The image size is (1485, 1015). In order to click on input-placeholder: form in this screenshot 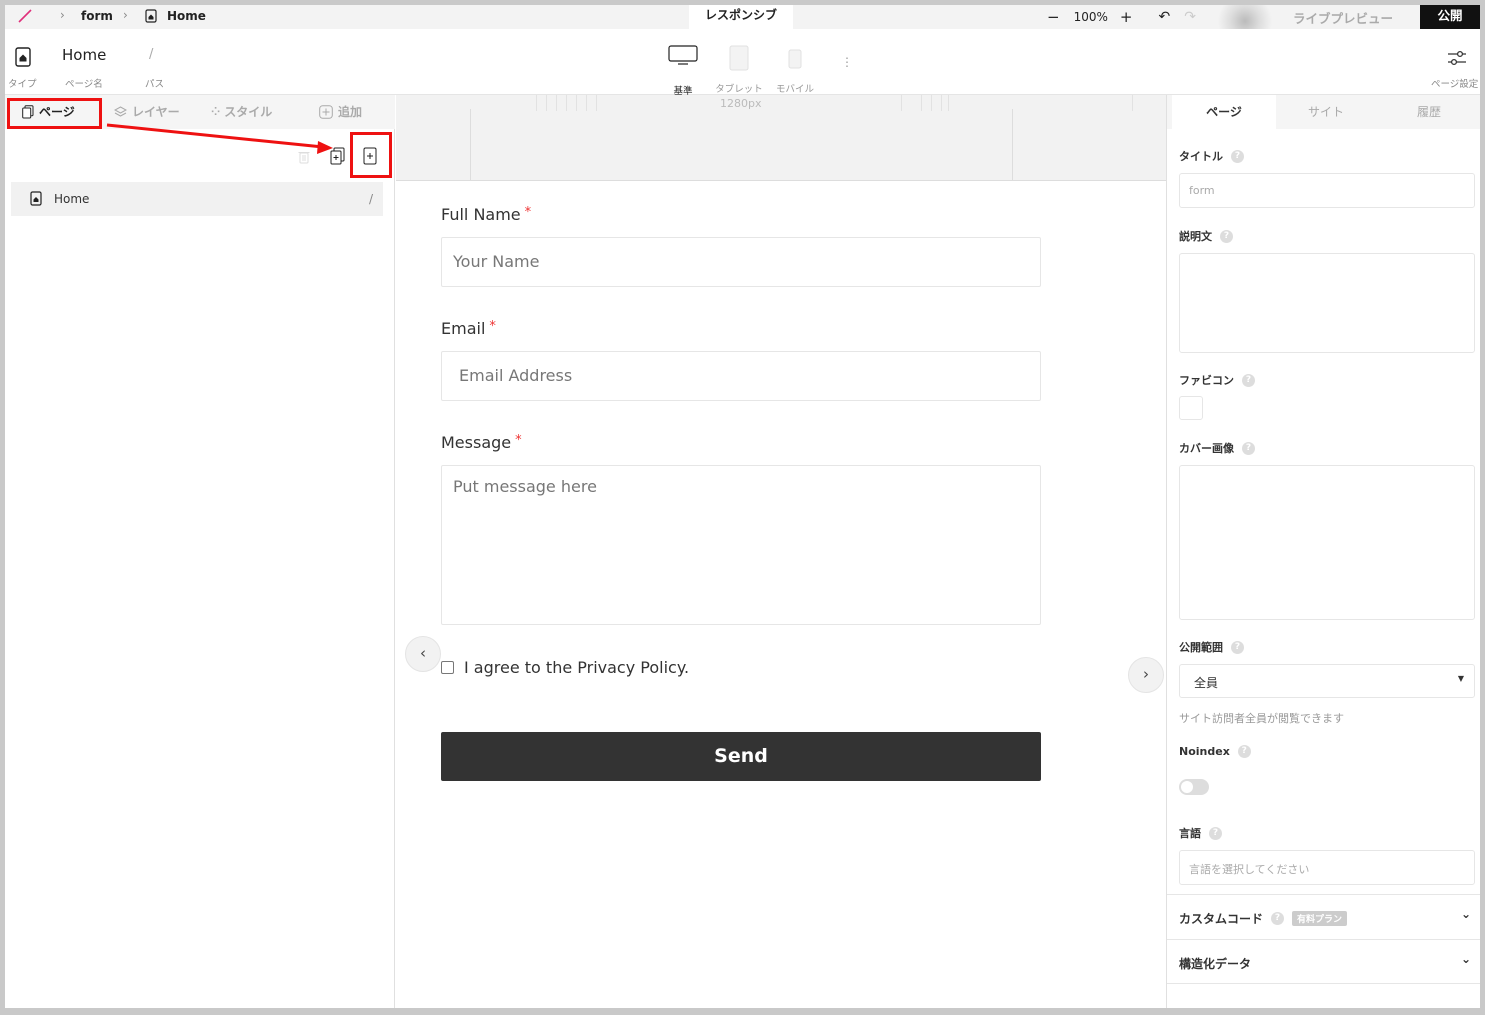, I will do `click(1202, 190)`.